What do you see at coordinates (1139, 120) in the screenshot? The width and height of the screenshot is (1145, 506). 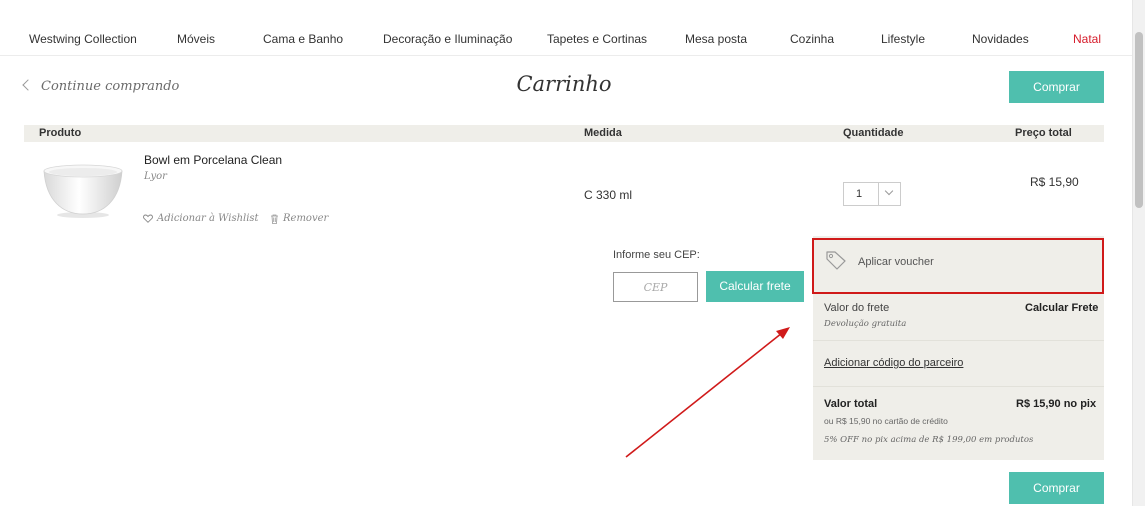 I see `scrollbar-thumb` at bounding box center [1139, 120].